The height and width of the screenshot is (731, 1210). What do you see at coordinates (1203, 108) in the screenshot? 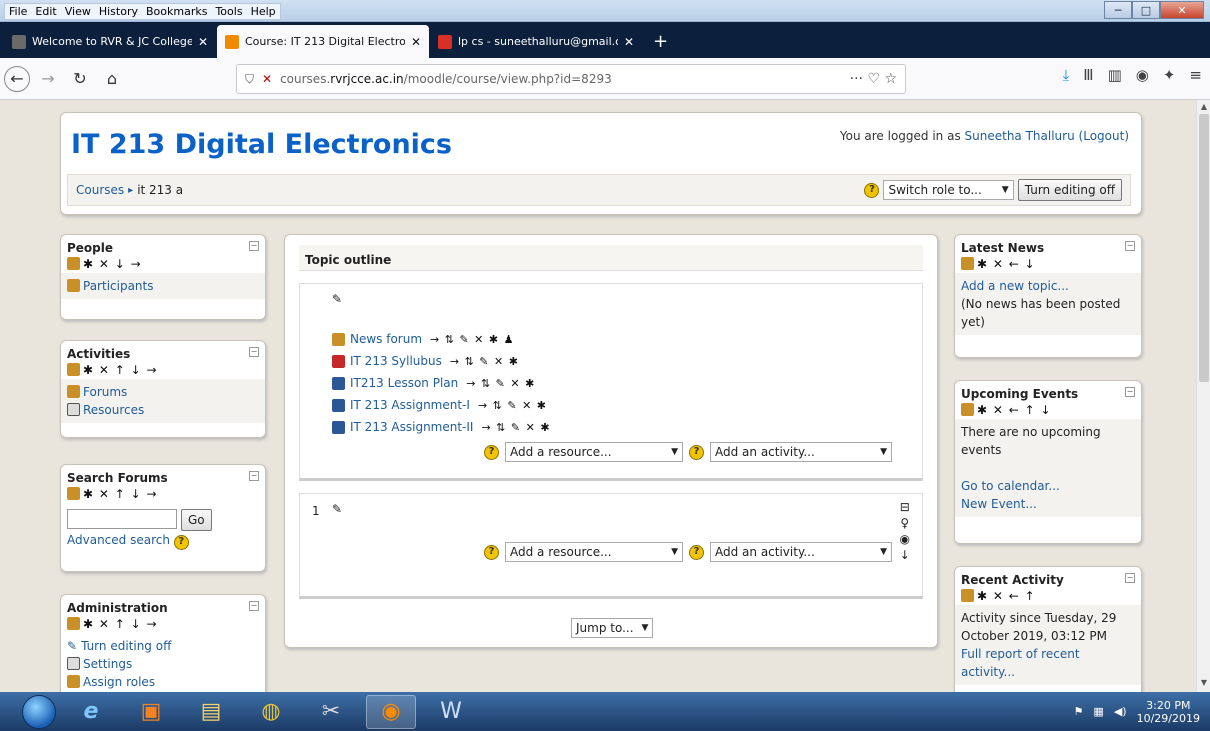
I see `scroll-up-icon: ▲` at bounding box center [1203, 108].